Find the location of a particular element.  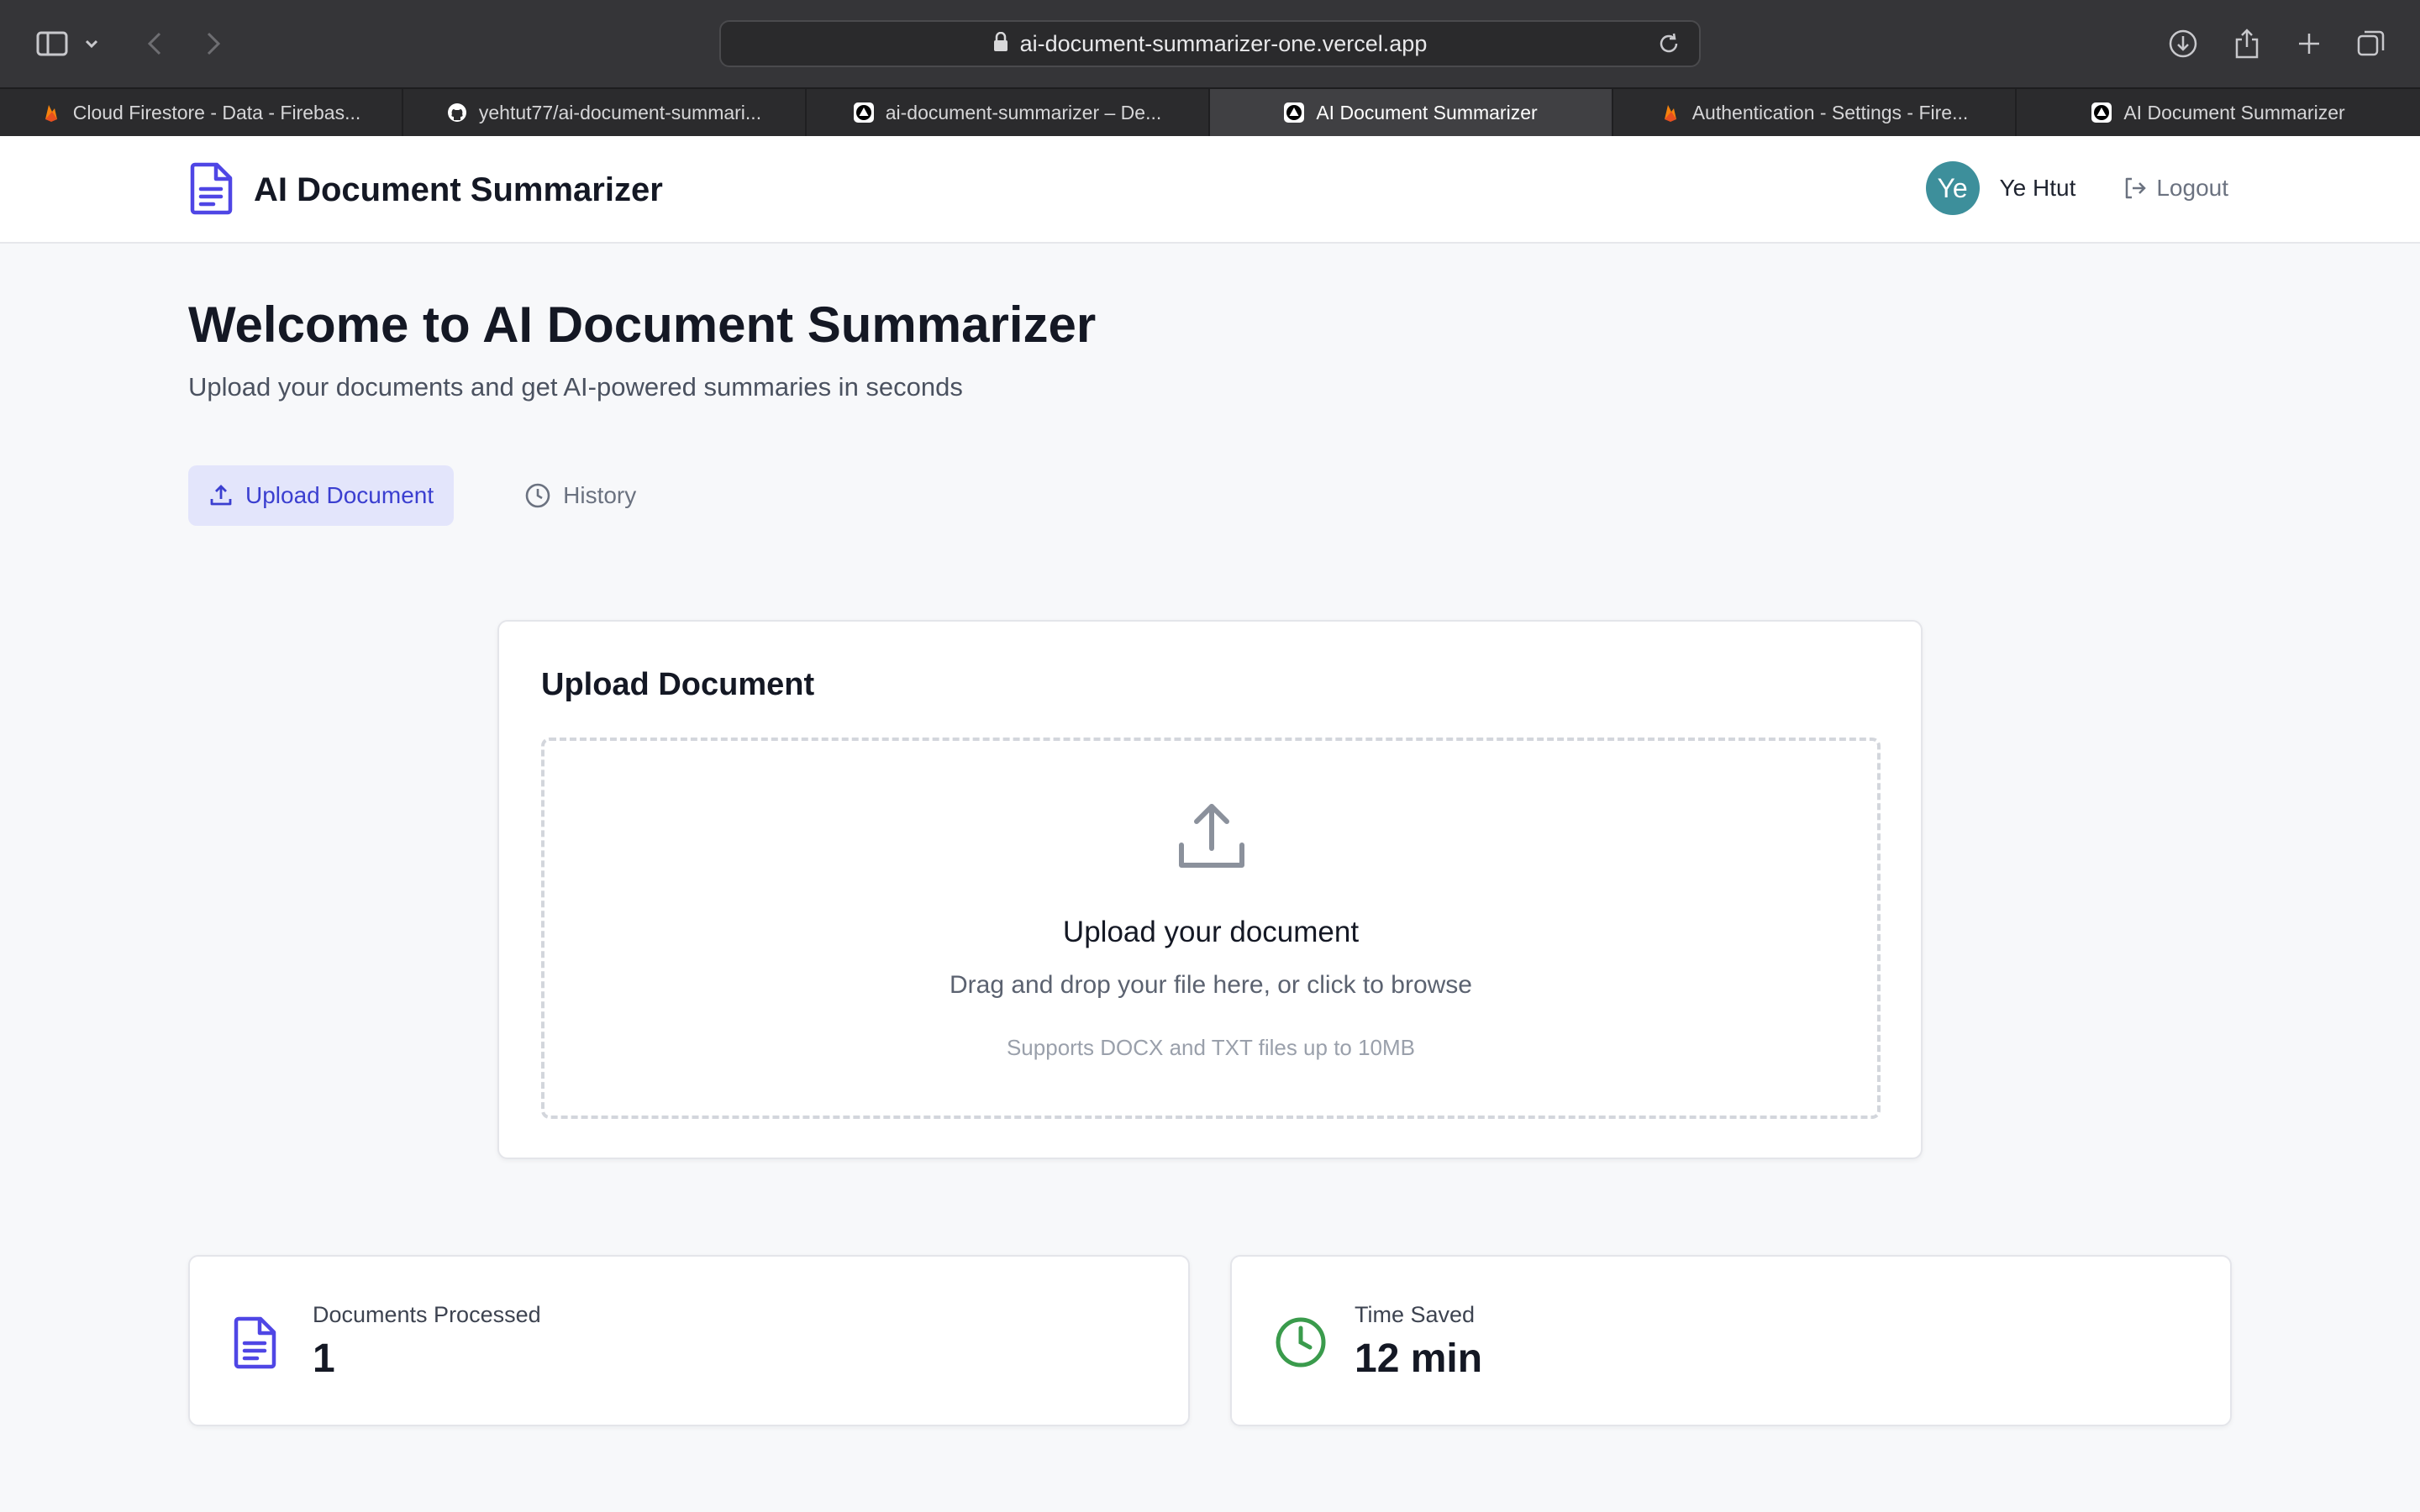

stat-value: 12 min is located at coordinates (1419, 1358).